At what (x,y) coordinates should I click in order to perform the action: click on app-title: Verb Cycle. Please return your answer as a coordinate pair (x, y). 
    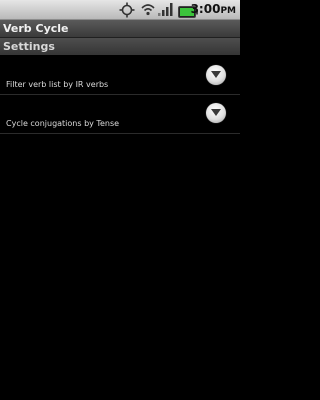
    Looking at the image, I should click on (36, 28).